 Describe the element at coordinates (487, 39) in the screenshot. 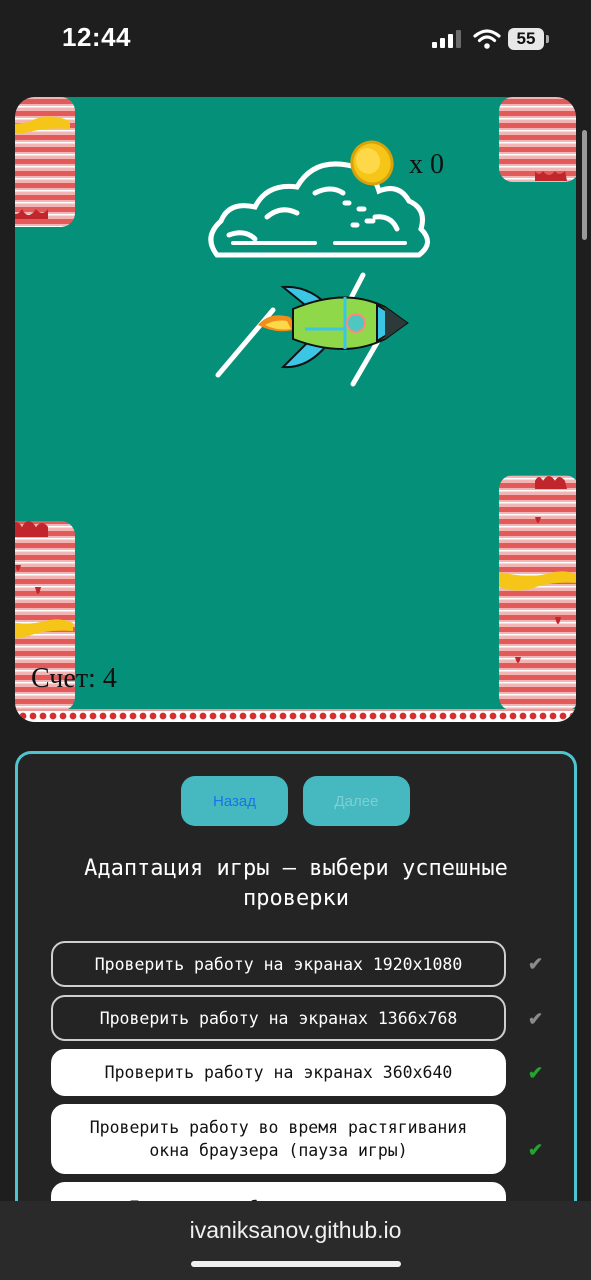

I see `wifi-icon` at that location.